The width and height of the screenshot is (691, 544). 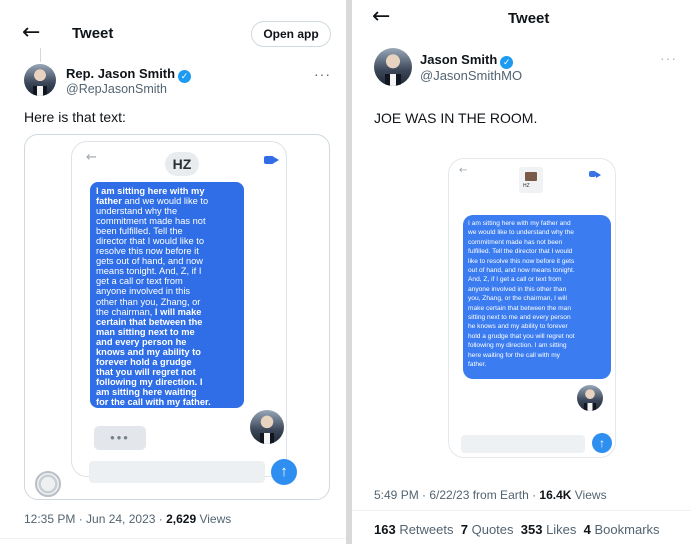 What do you see at coordinates (121, 73) in the screenshot?
I see `author-name-text: Rep. Jason Smith` at bounding box center [121, 73].